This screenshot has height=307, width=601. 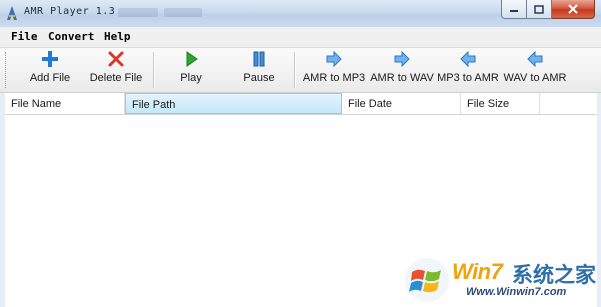 I want to click on amr-to-wav-label: AMR to WAV, so click(x=402, y=78).